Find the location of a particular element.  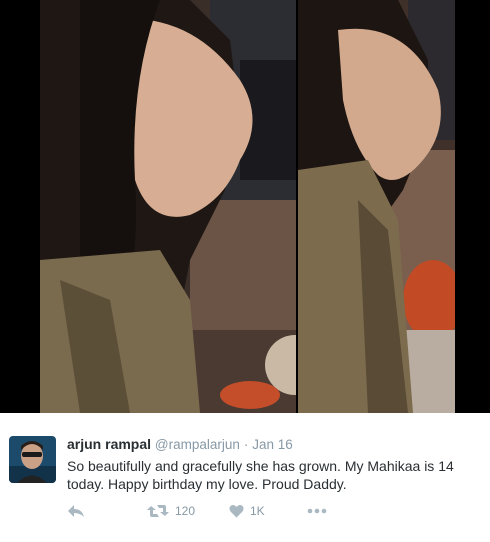

reply-icon is located at coordinates (76, 511).